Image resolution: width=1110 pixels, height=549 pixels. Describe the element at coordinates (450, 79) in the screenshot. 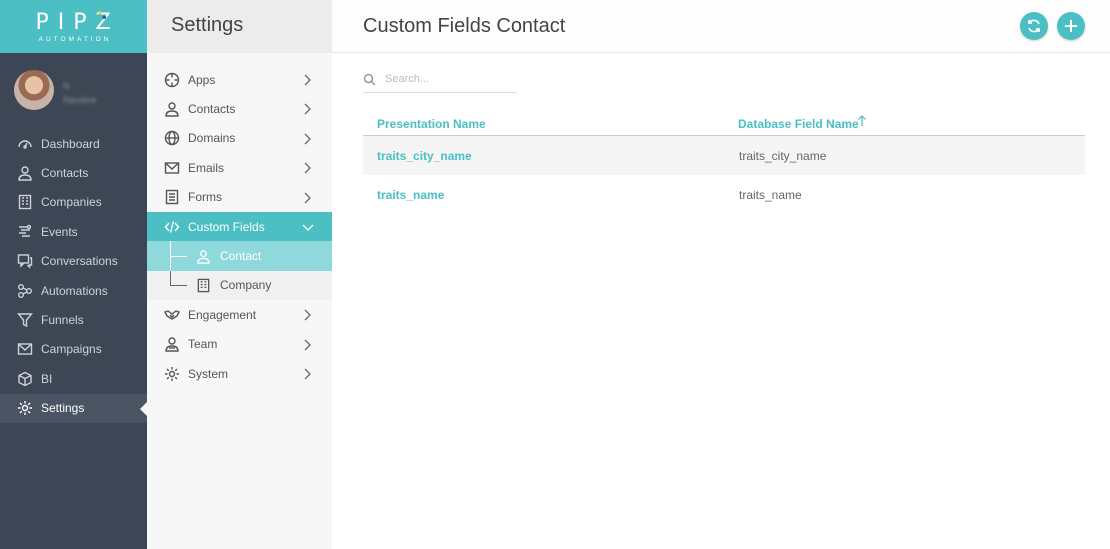

I see `search-input` at that location.